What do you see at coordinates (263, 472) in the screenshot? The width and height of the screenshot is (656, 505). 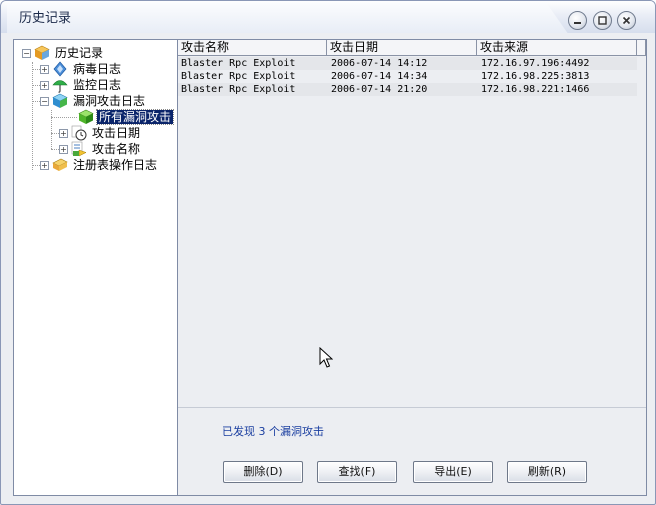 I see `delete-button: 删除(D)` at bounding box center [263, 472].